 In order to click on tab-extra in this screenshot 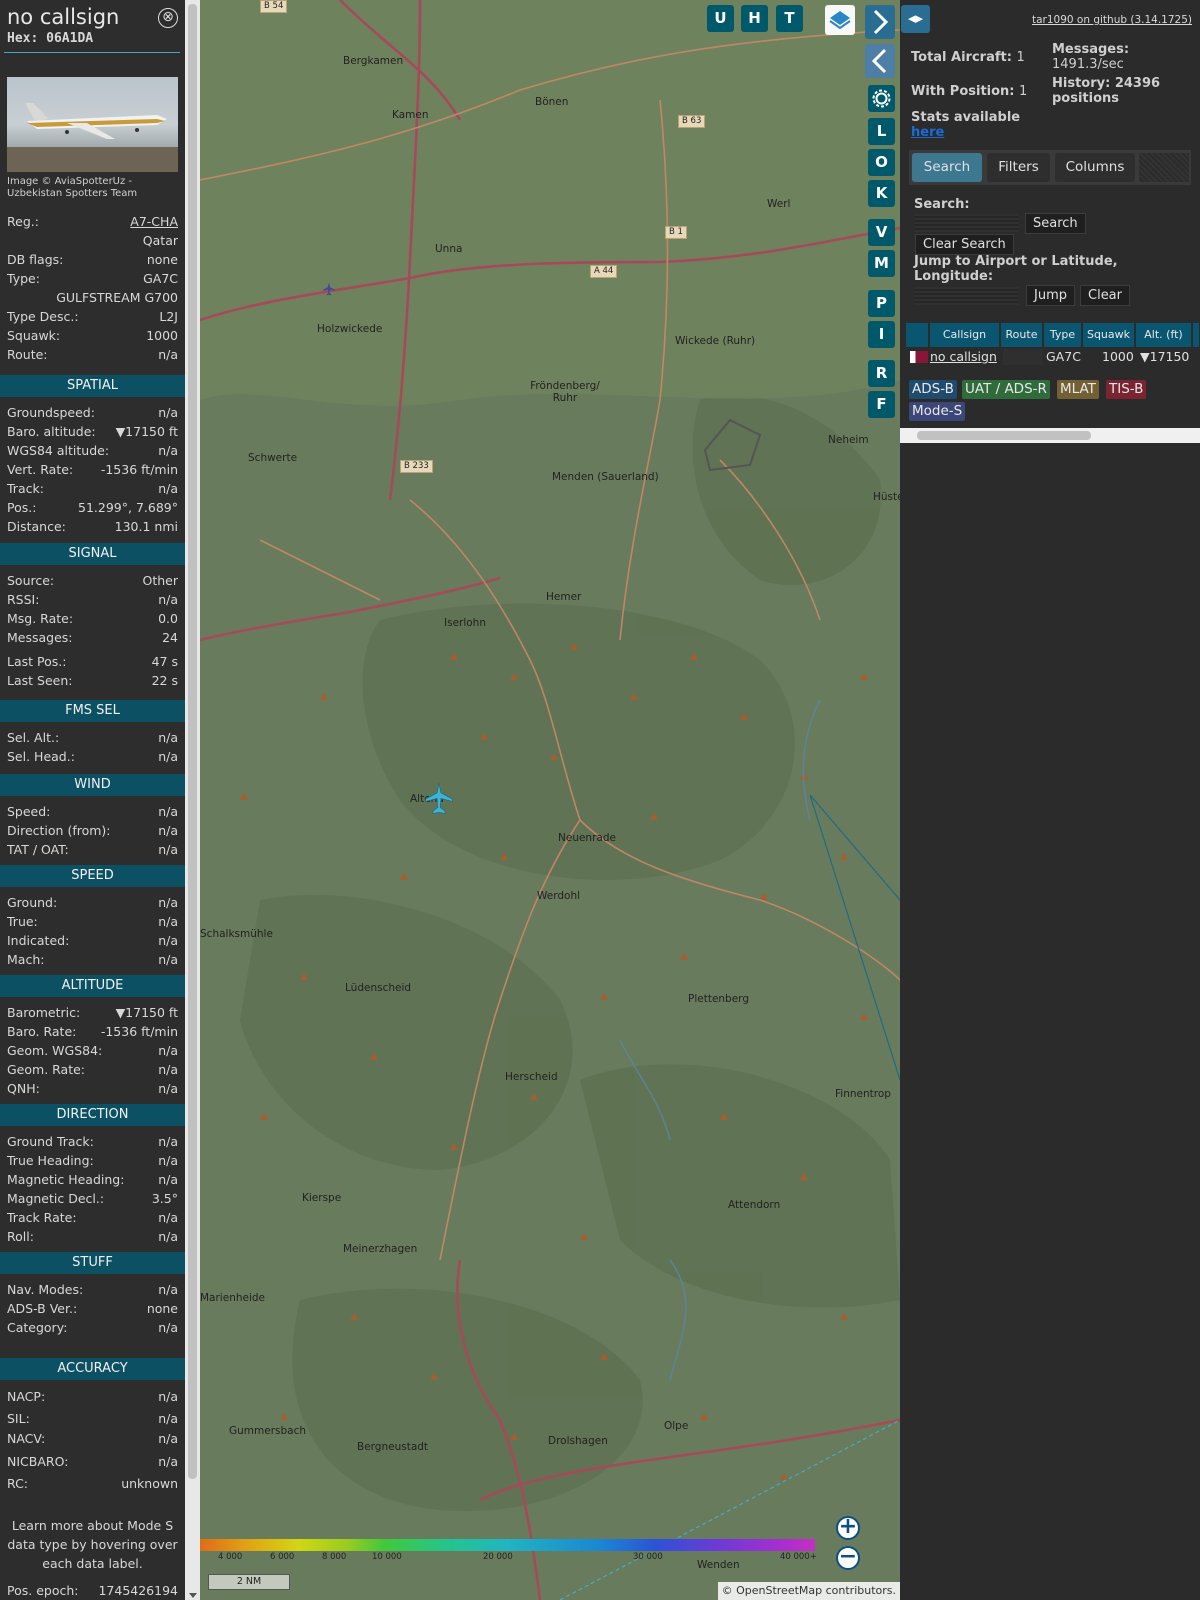, I will do `click(1164, 167)`.